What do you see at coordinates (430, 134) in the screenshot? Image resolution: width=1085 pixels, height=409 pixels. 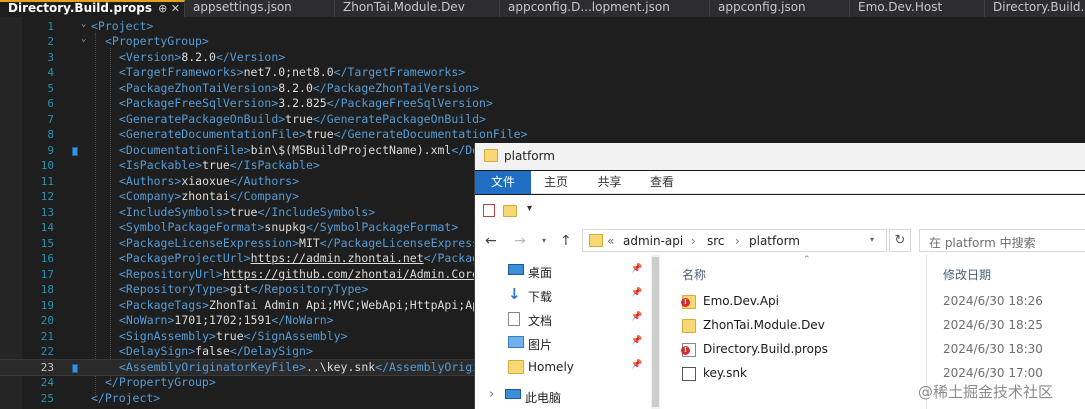 I see `xml-tag: </GenerateDocumentationFile>` at bounding box center [430, 134].